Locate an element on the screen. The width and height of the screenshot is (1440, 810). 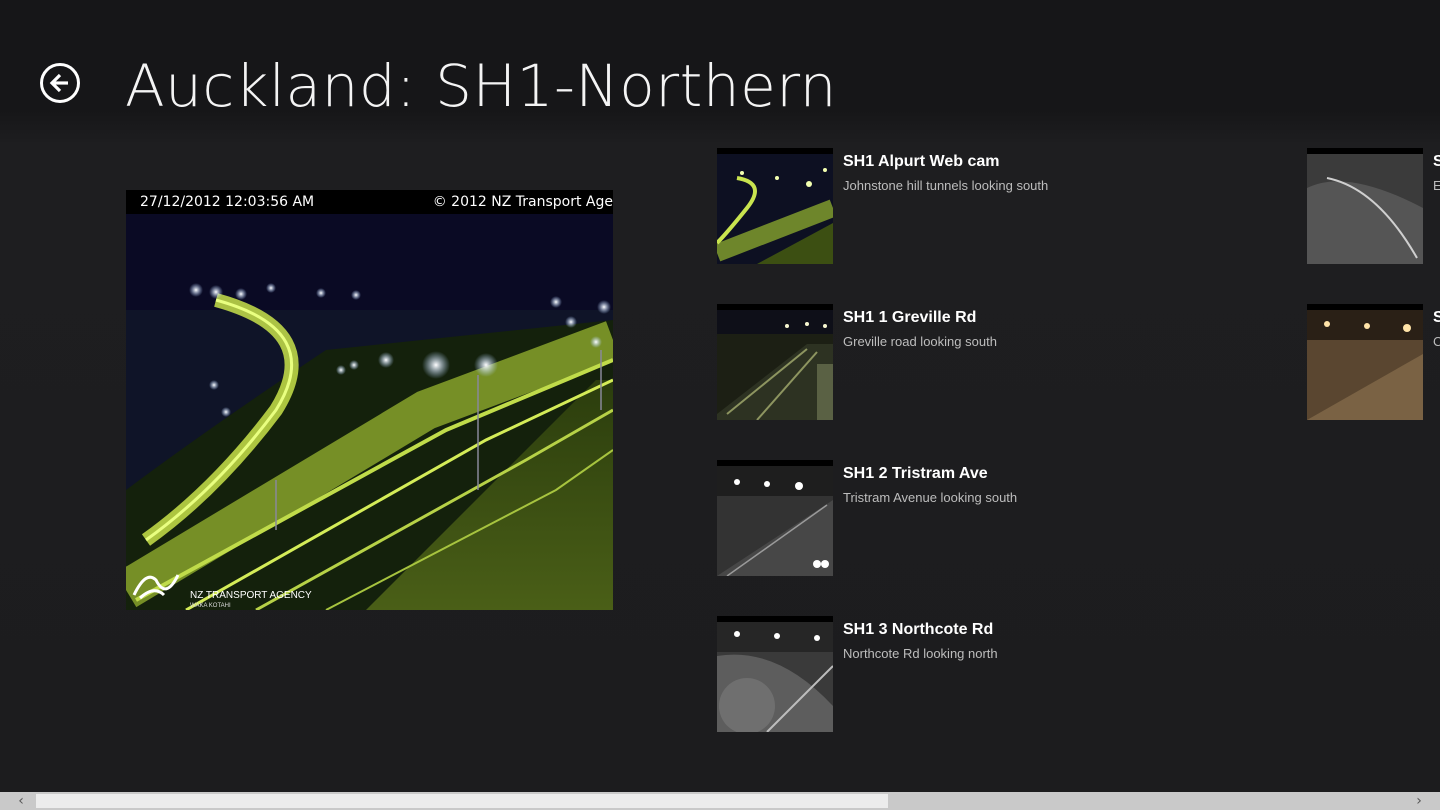
camera-list-item: S C is located at coordinates (1373, 364).